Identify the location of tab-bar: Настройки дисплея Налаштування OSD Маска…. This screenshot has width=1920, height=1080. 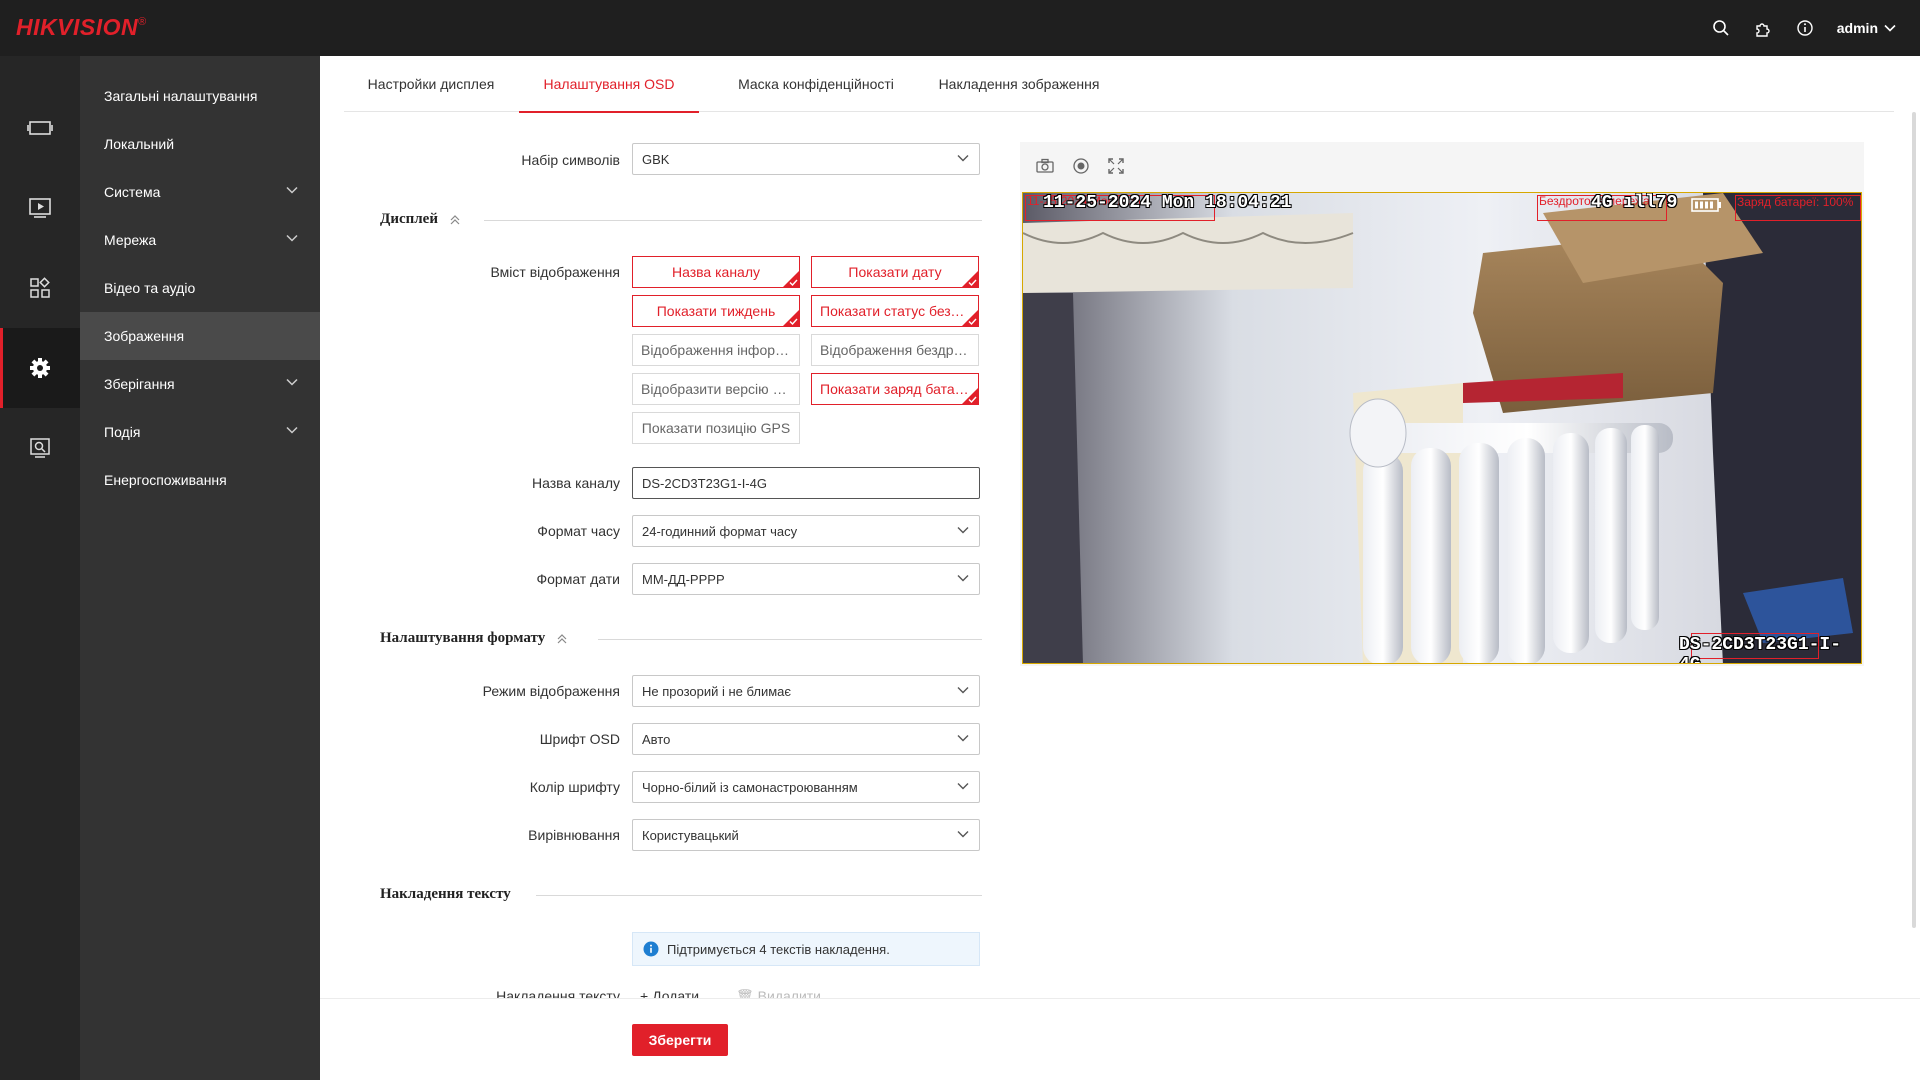
(1119, 84).